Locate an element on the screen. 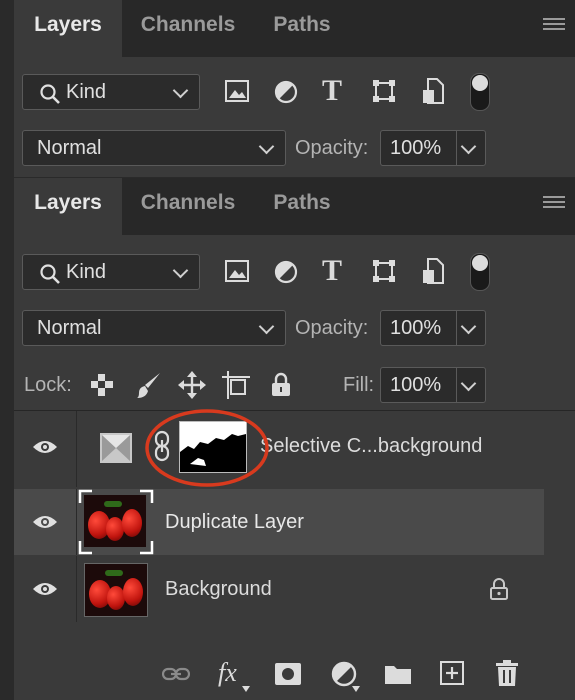  lock-label: Lock: is located at coordinates (48, 385).